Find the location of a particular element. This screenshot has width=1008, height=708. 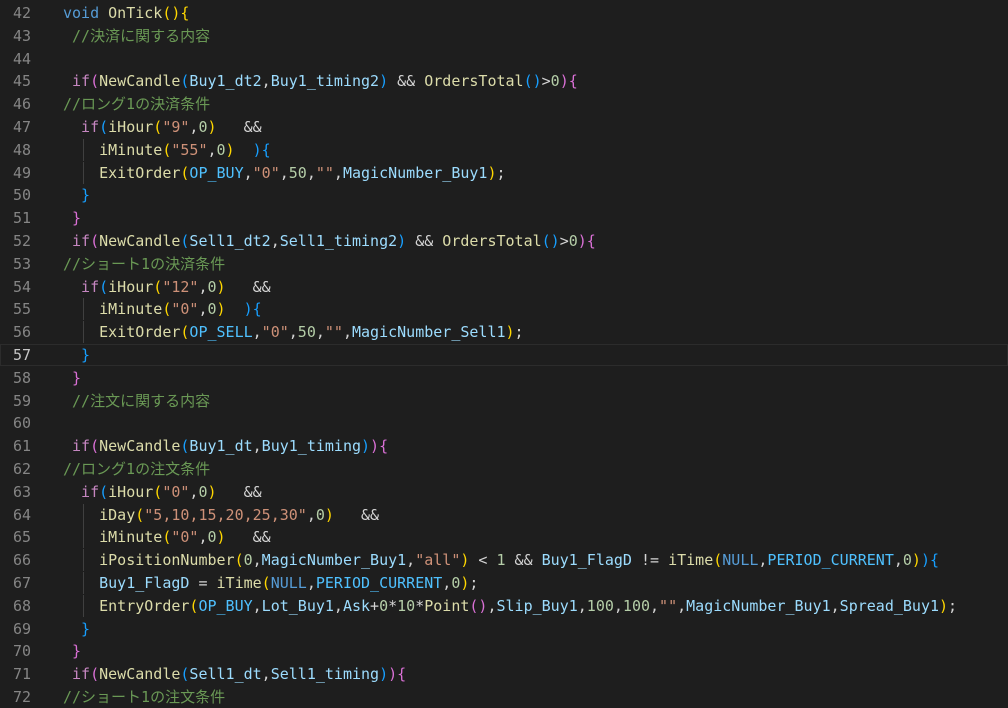

code-line: 43 //決済に関する内容 is located at coordinates (504, 36).